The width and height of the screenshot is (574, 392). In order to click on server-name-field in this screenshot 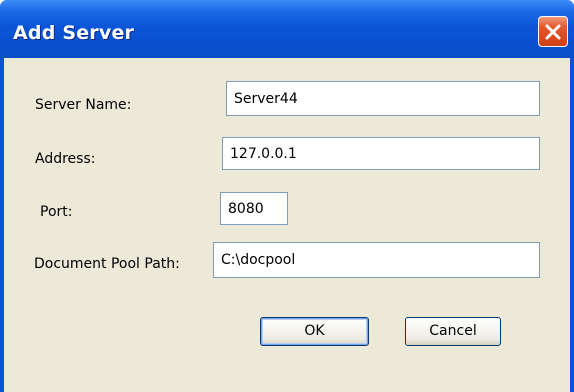, I will do `click(383, 98)`.